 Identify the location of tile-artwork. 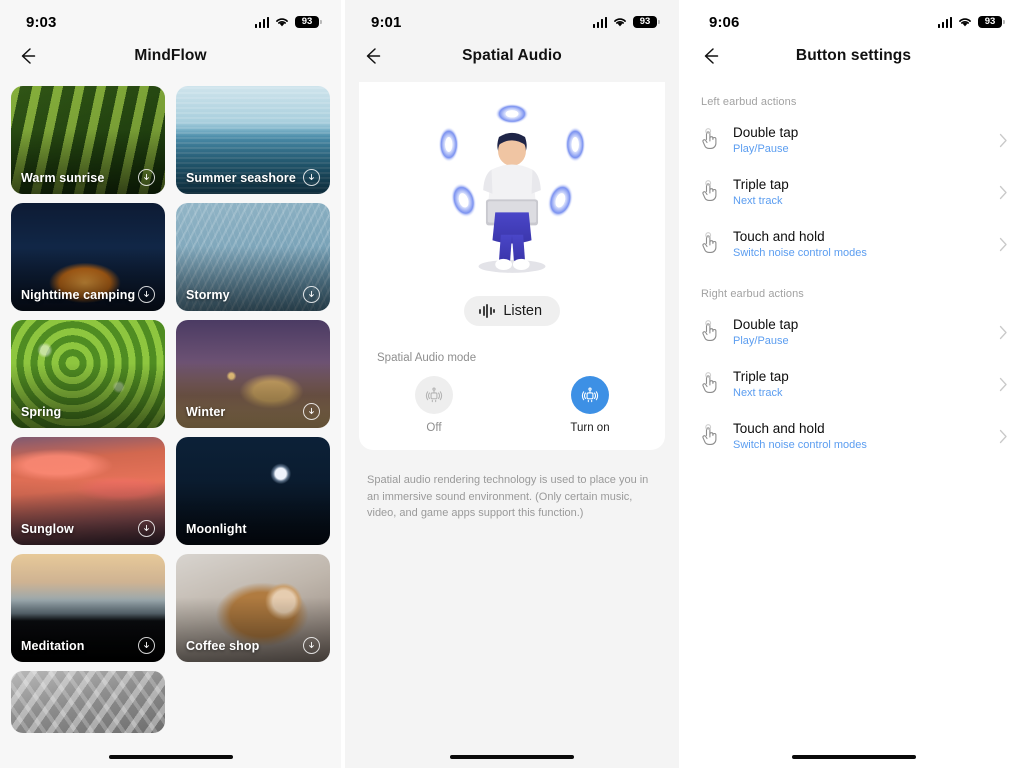
(88, 702).